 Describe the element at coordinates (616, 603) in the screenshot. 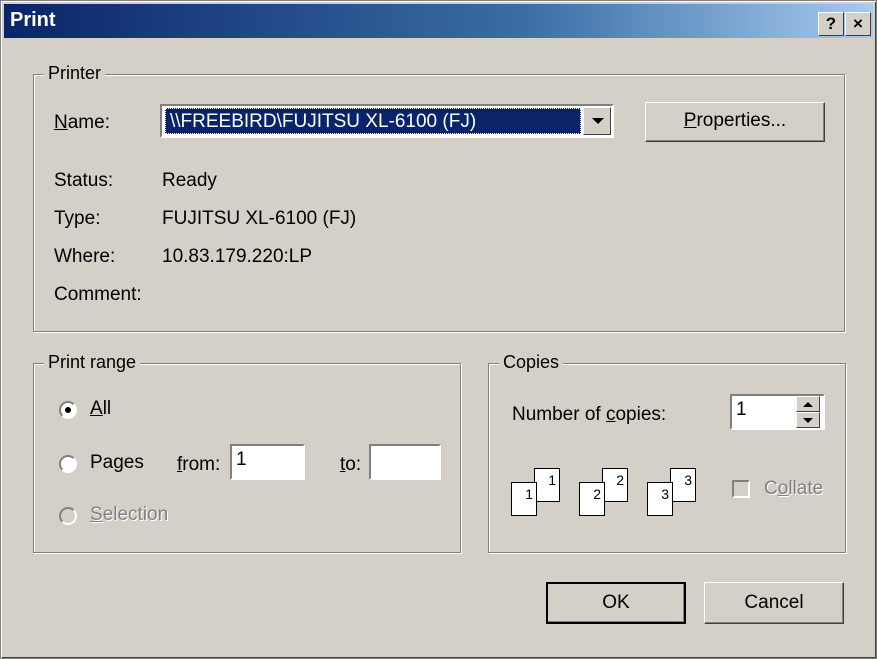

I see `ok-button: OK` at that location.